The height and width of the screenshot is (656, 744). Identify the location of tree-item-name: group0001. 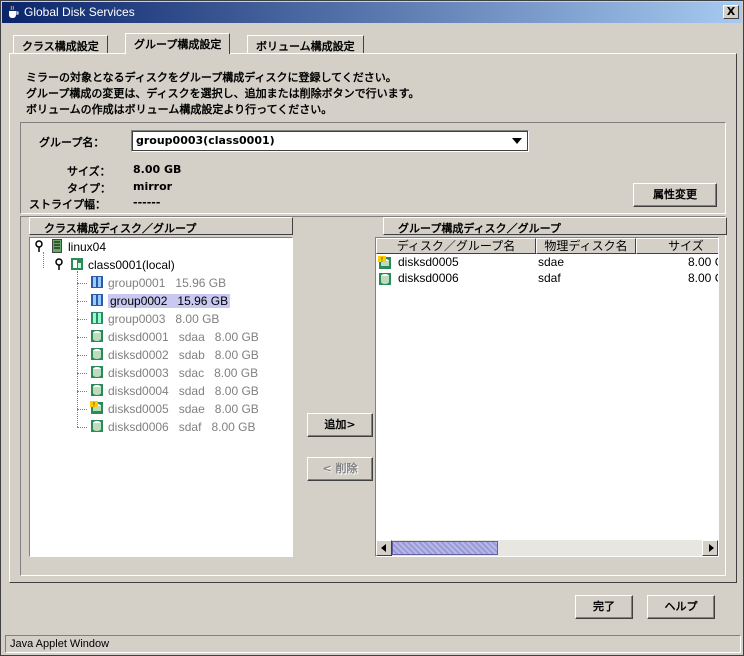
(137, 283).